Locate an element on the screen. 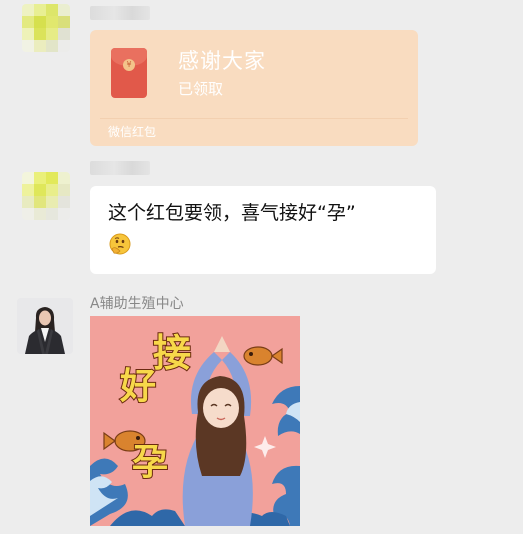  person-avatar-icon is located at coordinates (45, 326).